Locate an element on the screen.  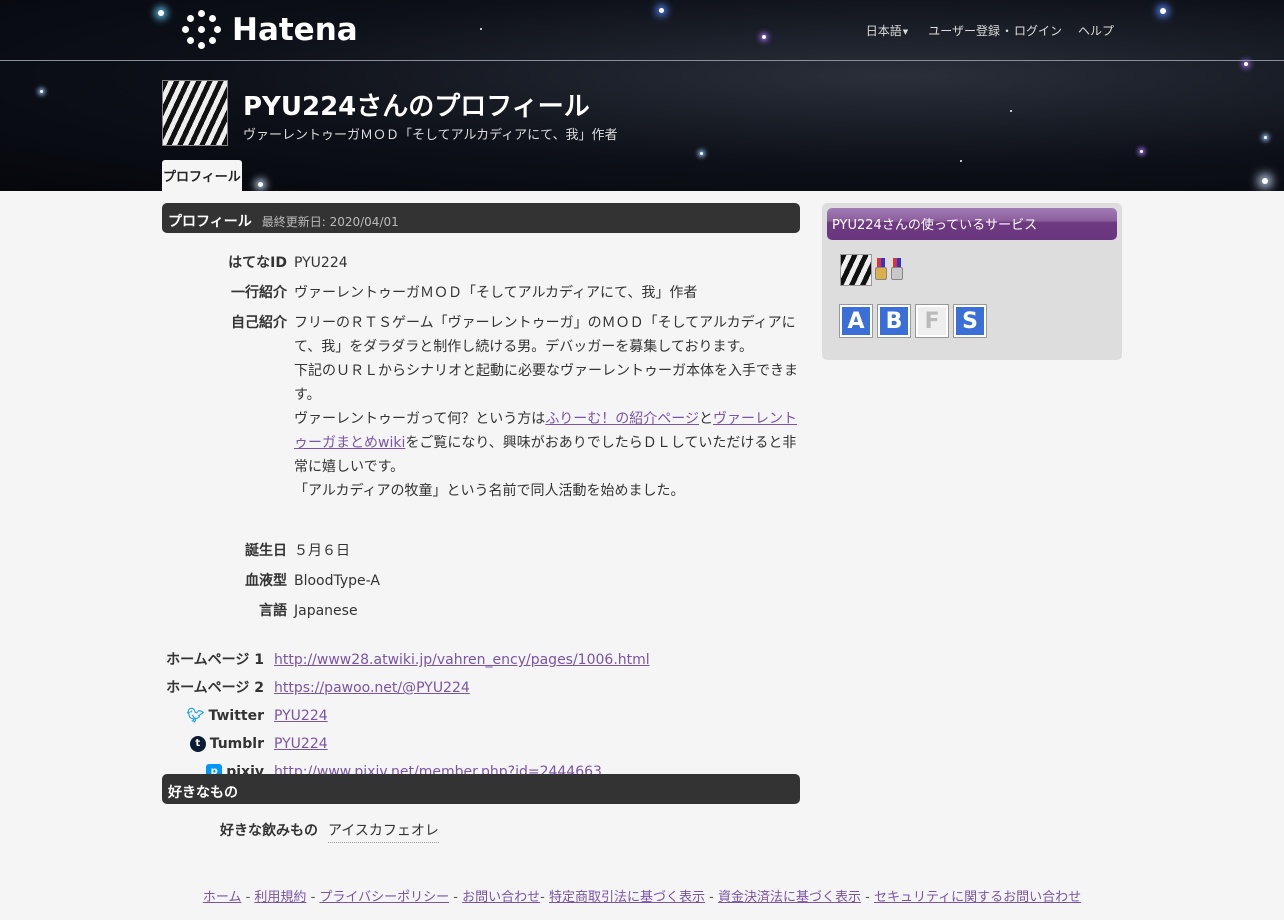
hatena-star-icon: S is located at coordinates (970, 321).